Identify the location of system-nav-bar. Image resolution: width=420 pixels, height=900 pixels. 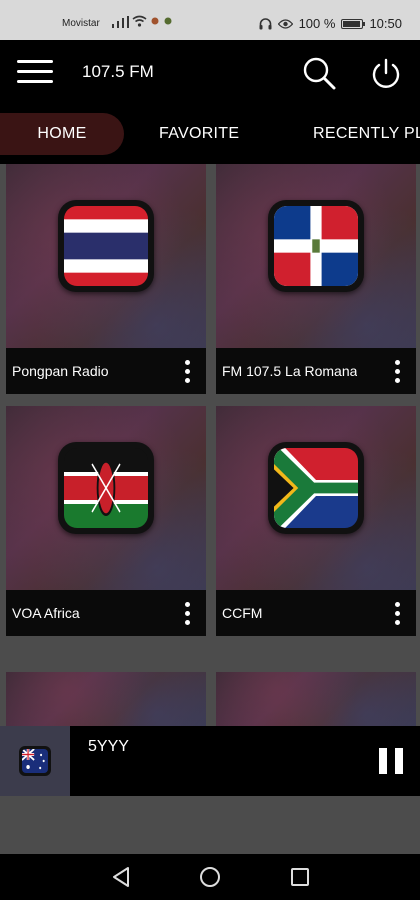
(210, 877).